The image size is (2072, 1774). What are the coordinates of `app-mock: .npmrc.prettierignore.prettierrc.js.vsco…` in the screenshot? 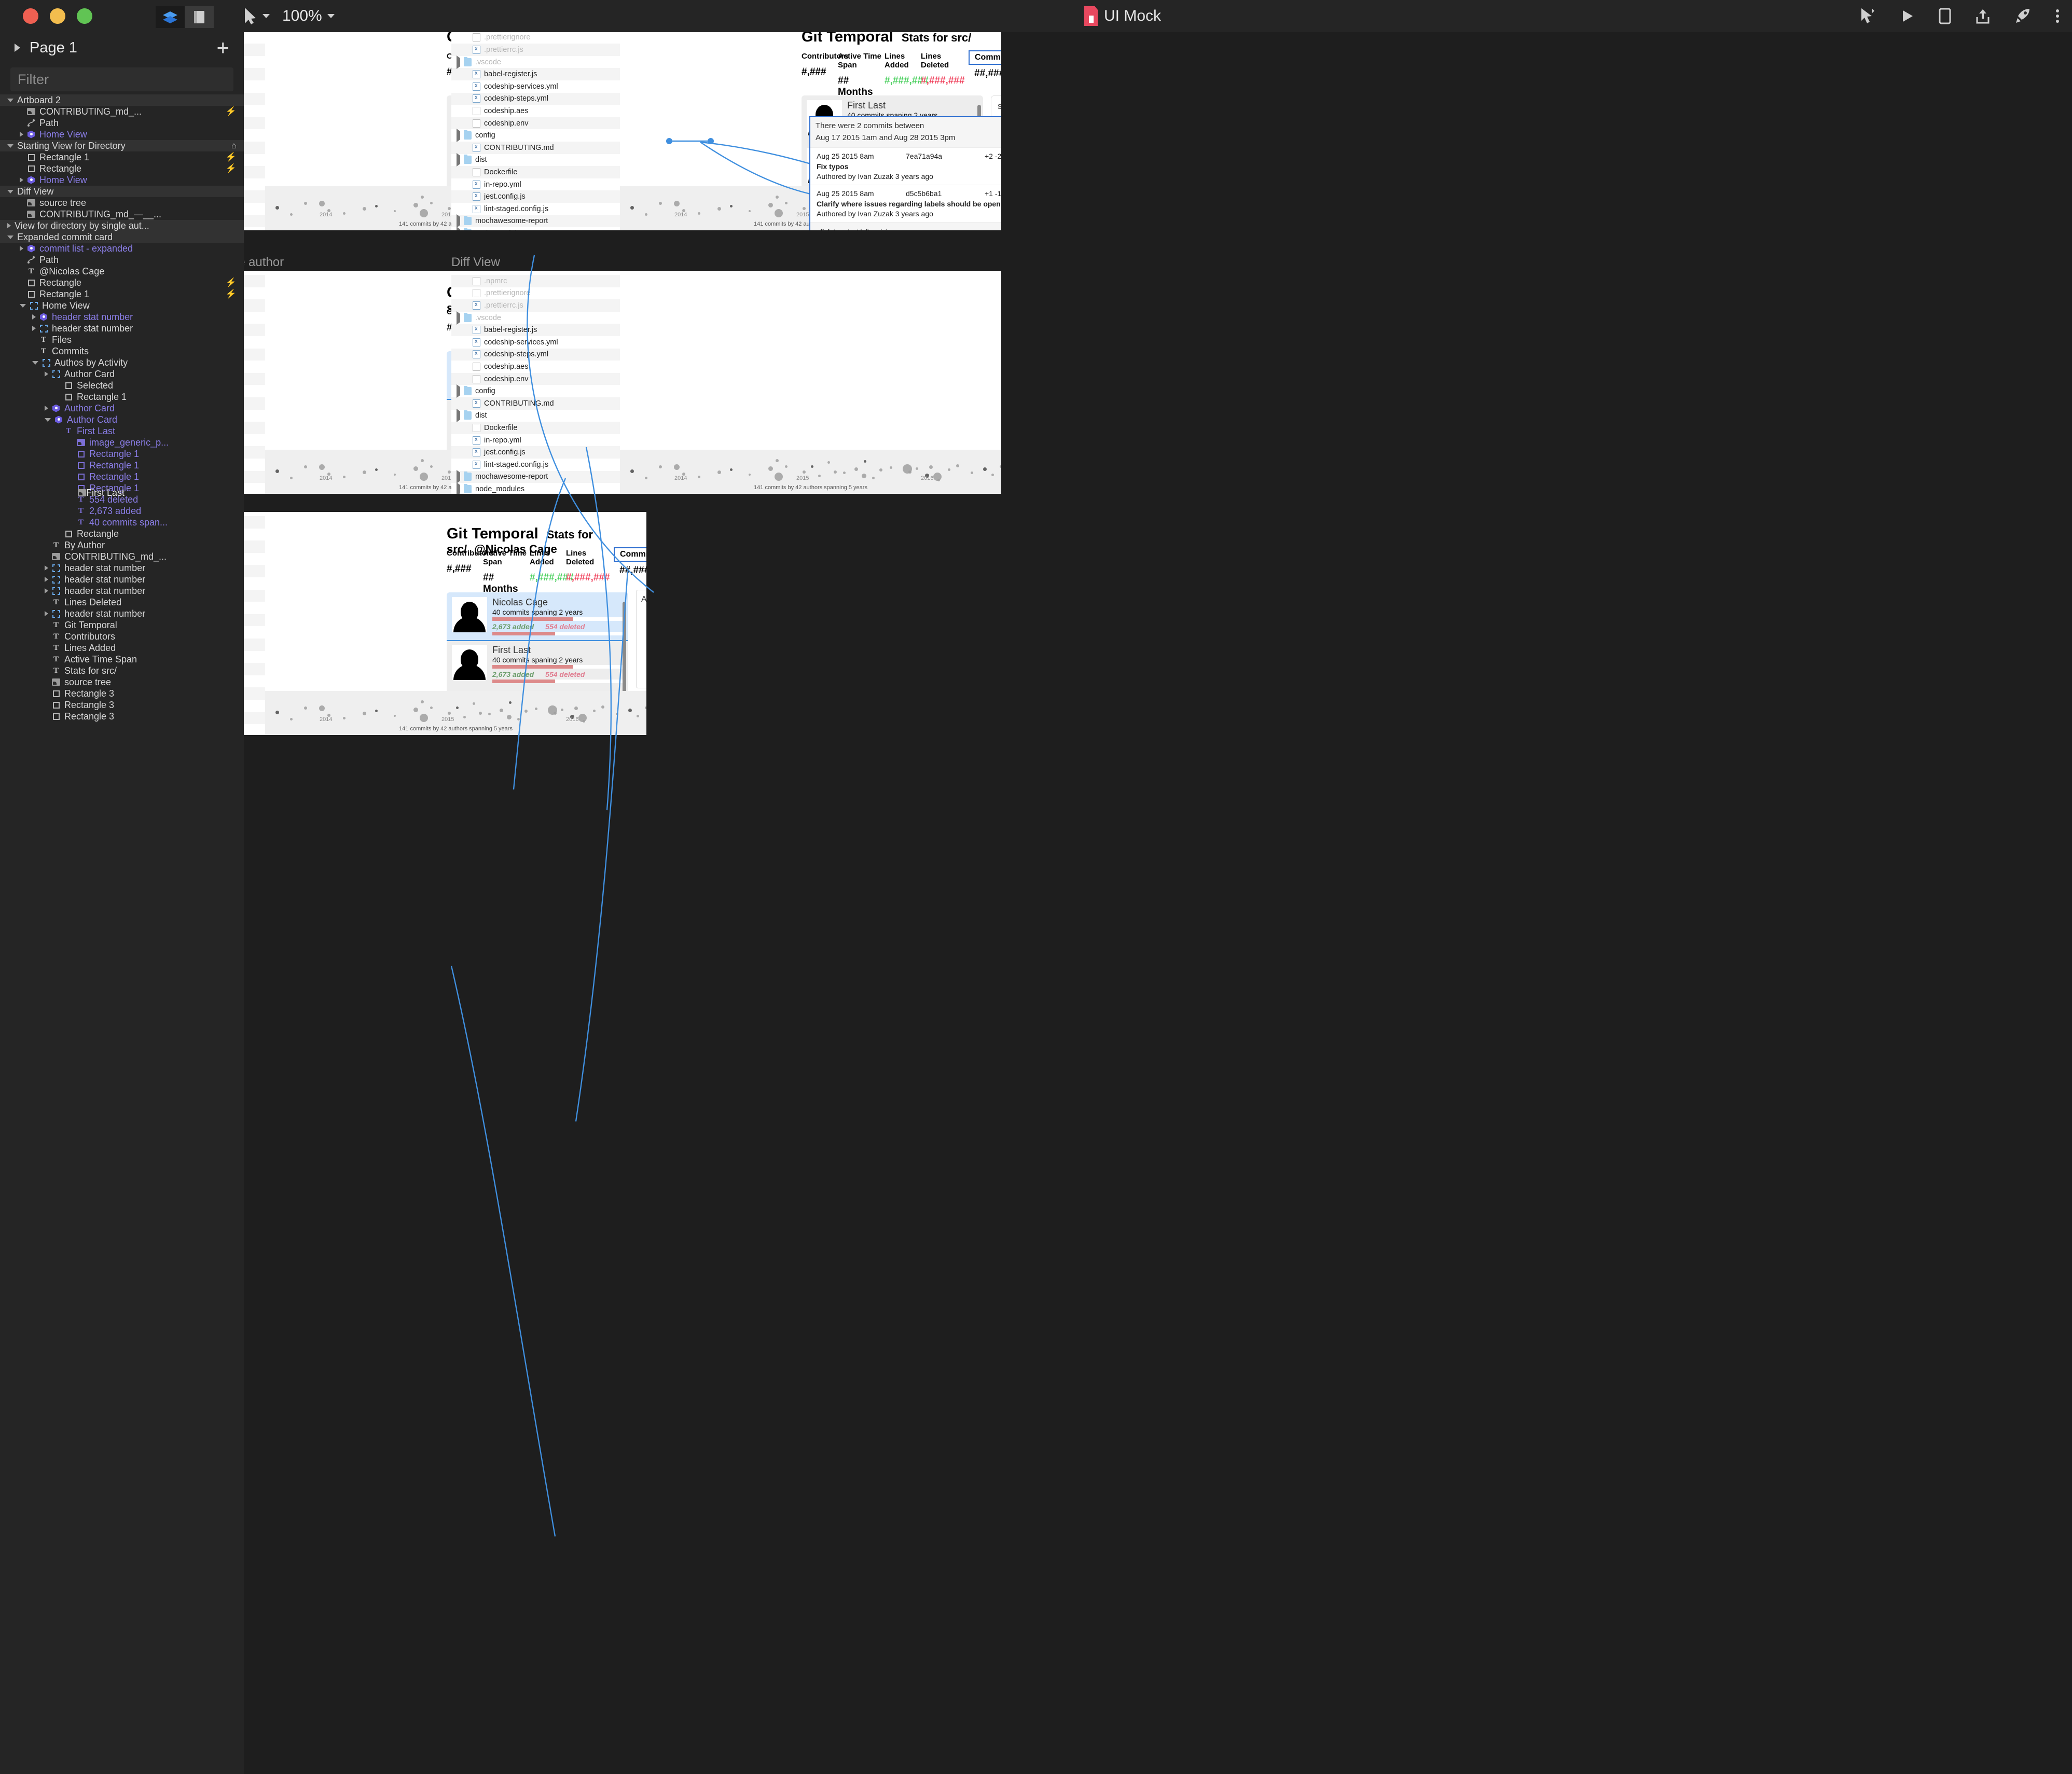 It's located at (445, 623).